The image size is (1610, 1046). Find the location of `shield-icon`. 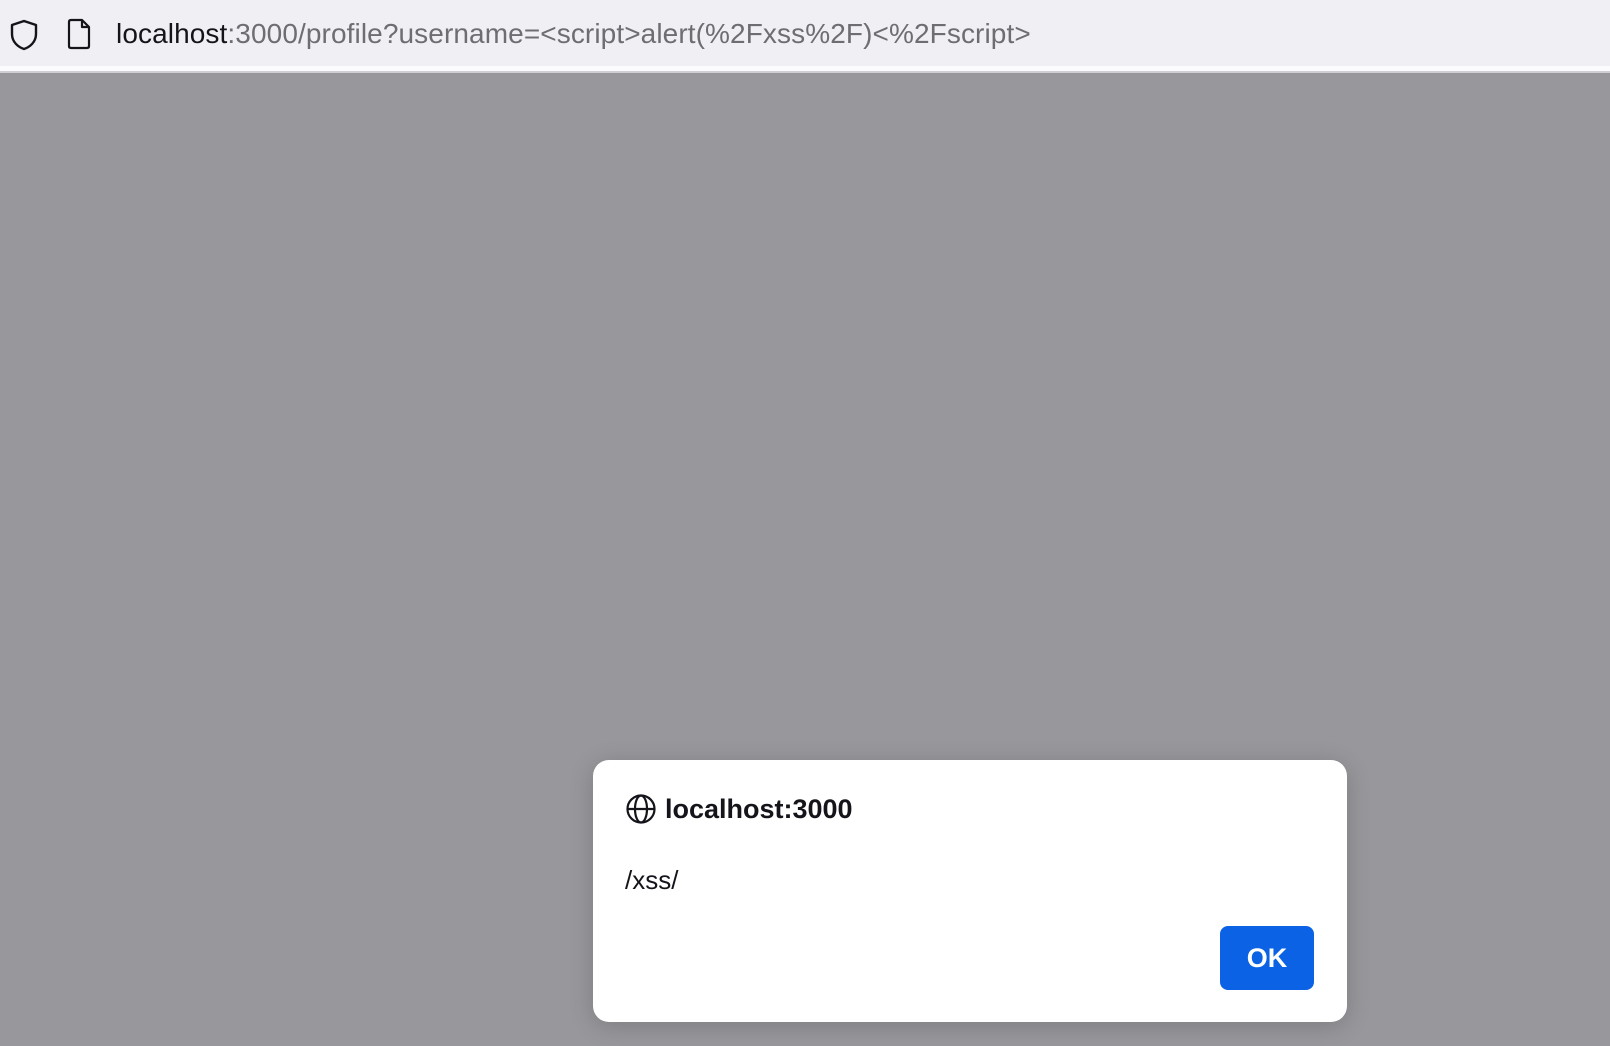

shield-icon is located at coordinates (24, 35).